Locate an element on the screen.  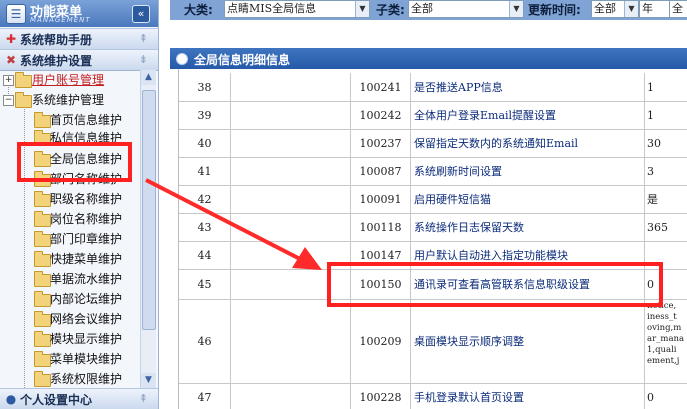
tree-scrollbar: ▲ ▼ is located at coordinates (148, 229).